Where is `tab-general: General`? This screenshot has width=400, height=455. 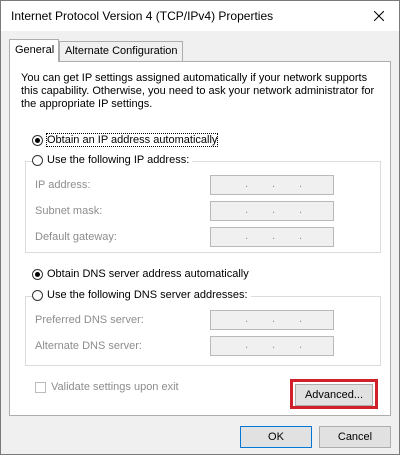 tab-general: General is located at coordinates (34, 50).